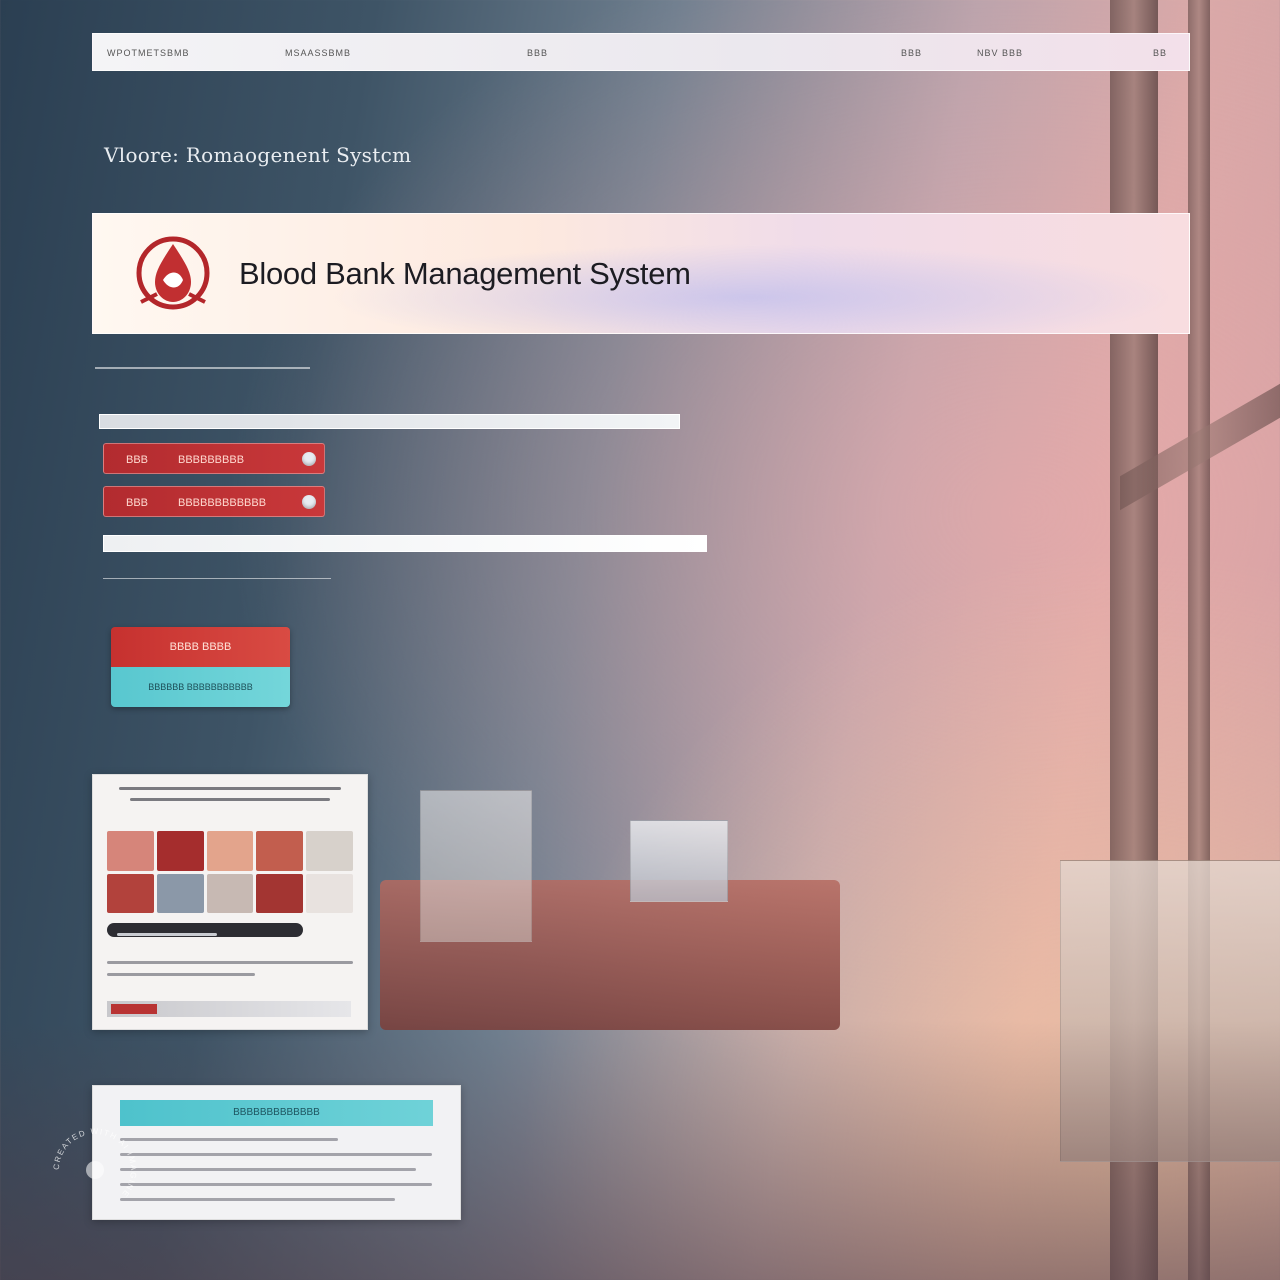  I want to click on inventory-card, so click(230, 902).